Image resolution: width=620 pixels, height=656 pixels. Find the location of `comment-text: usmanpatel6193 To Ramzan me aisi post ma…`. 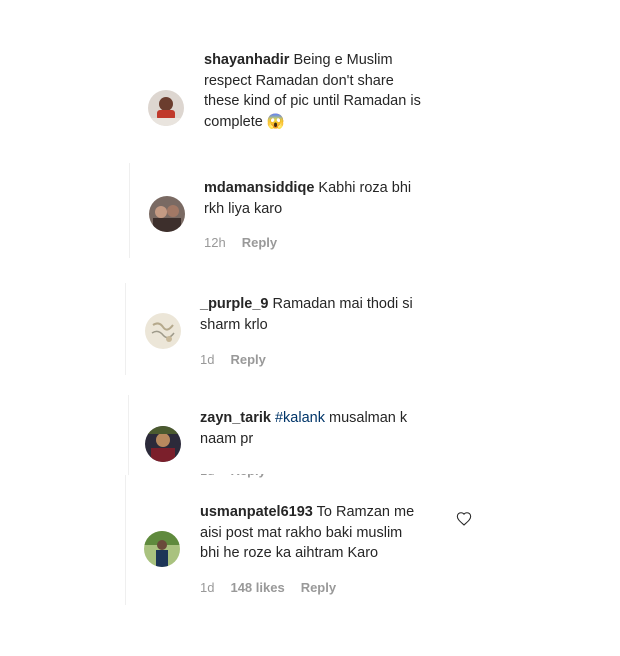

comment-text: usmanpatel6193 To Ramzan me aisi post ma… is located at coordinates (307, 532).